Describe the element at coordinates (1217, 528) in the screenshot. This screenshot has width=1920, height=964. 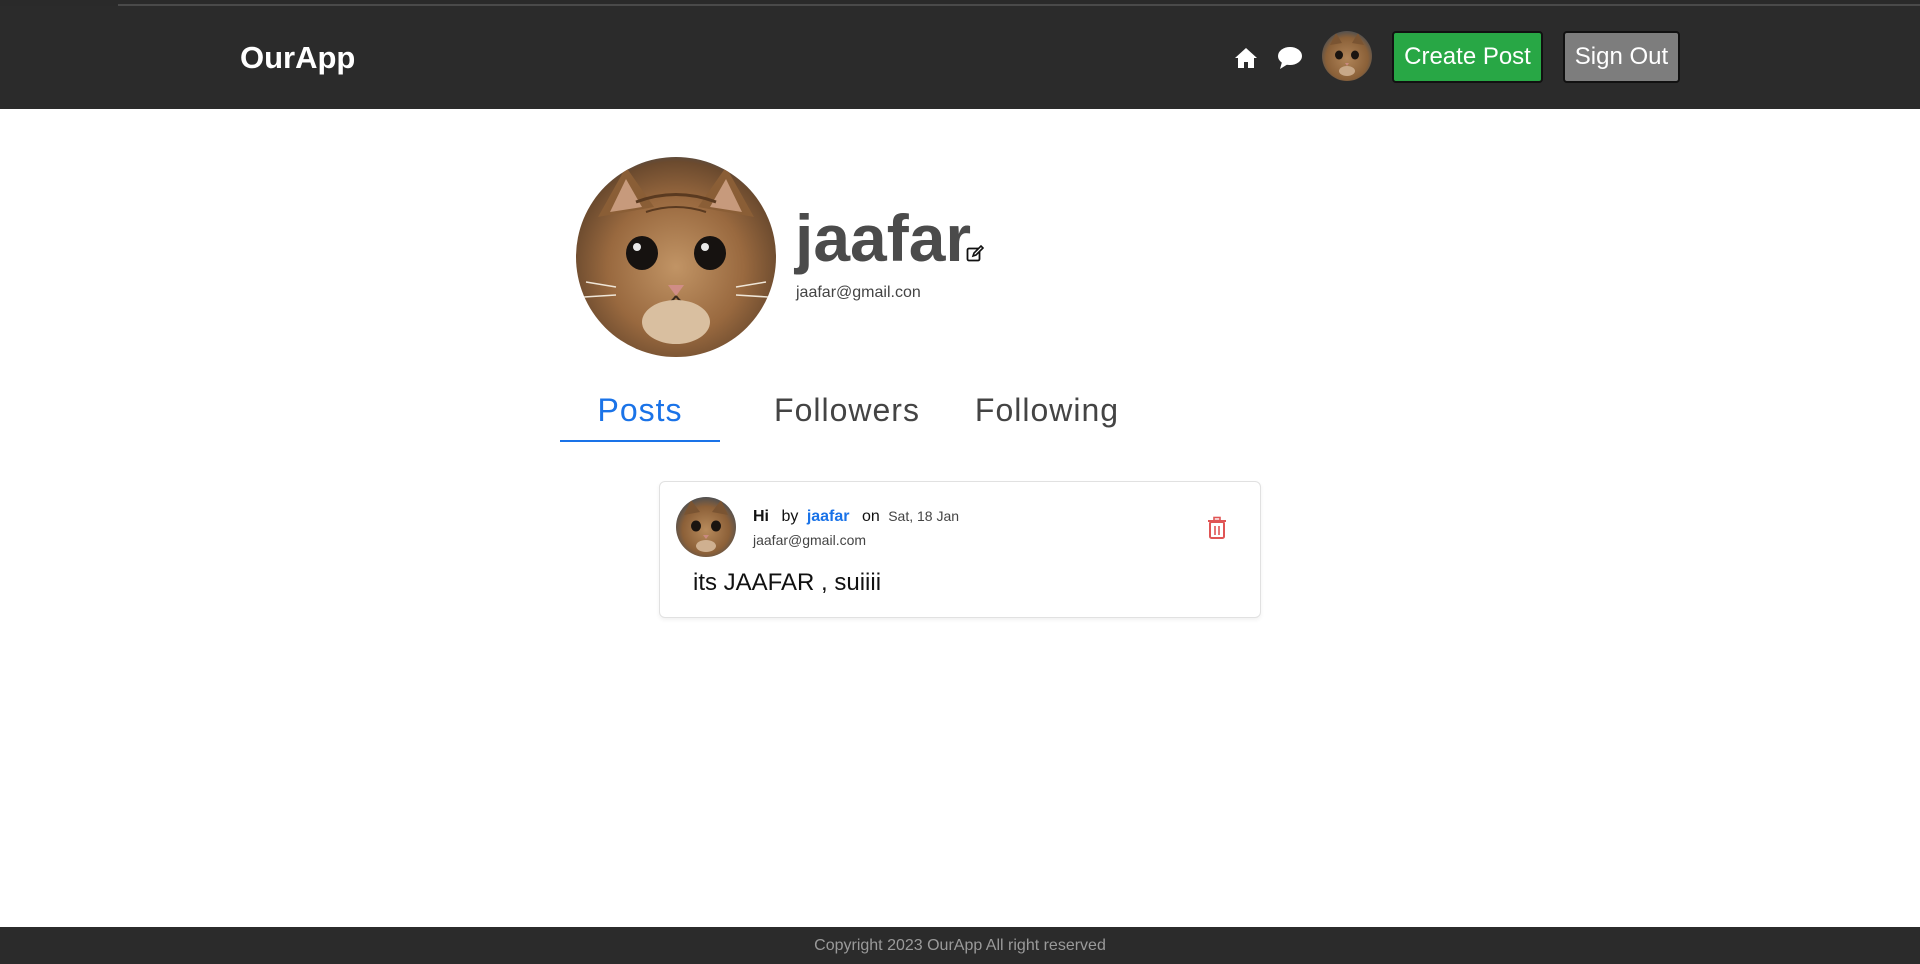
I see `trash-icon` at that location.